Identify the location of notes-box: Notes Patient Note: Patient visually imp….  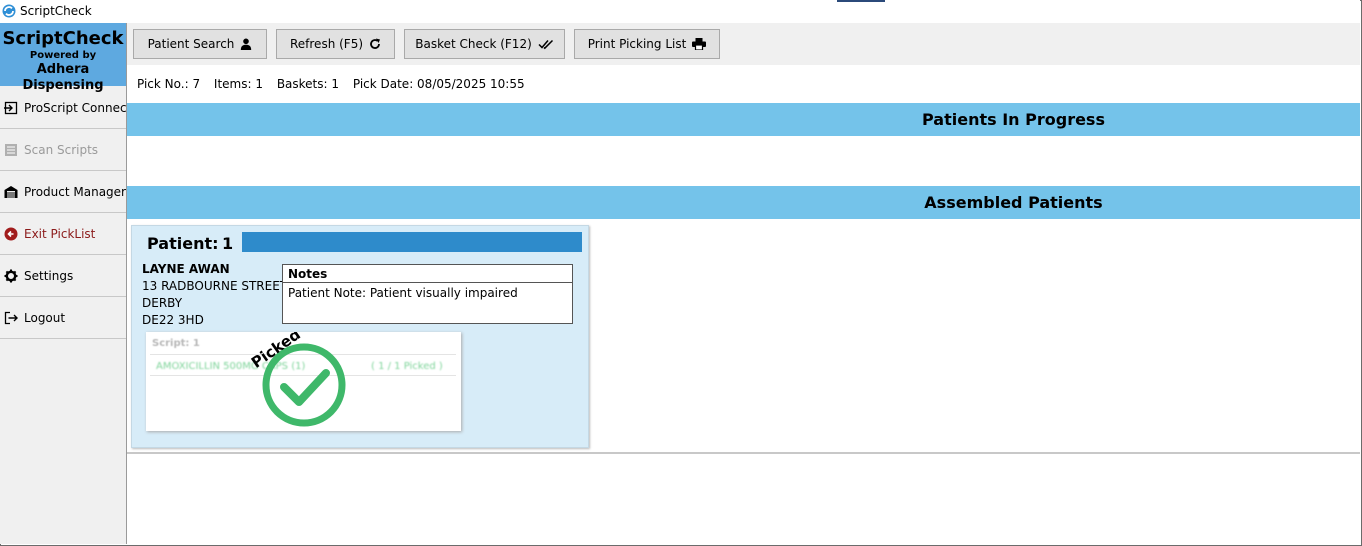
(427, 294).